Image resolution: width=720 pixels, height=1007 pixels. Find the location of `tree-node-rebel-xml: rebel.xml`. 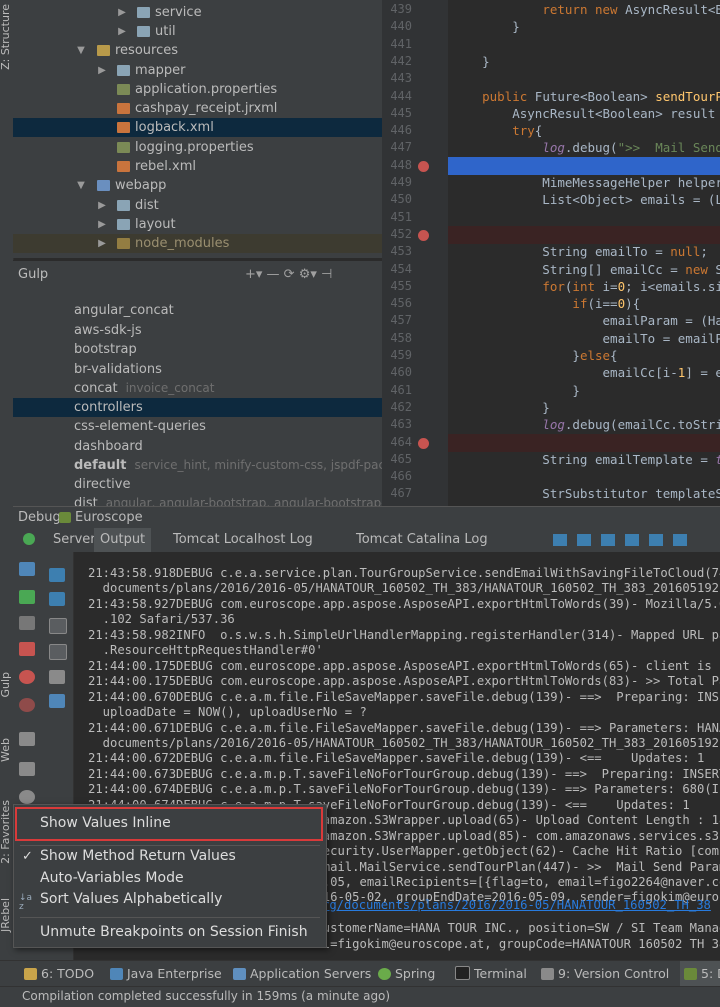

tree-node-rebel-xml: rebel.xml is located at coordinates (197, 166).